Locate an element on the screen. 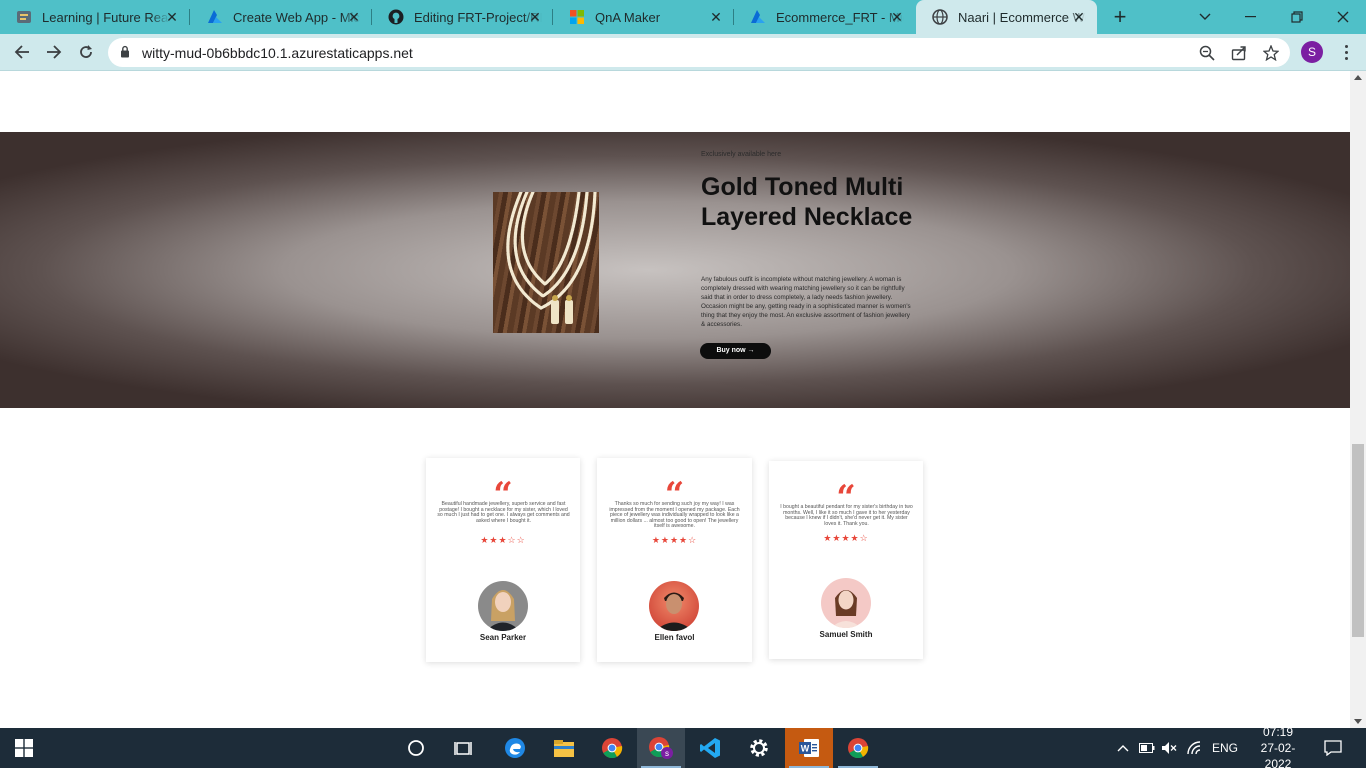  reviewer-name: Ellen favol is located at coordinates (674, 637).